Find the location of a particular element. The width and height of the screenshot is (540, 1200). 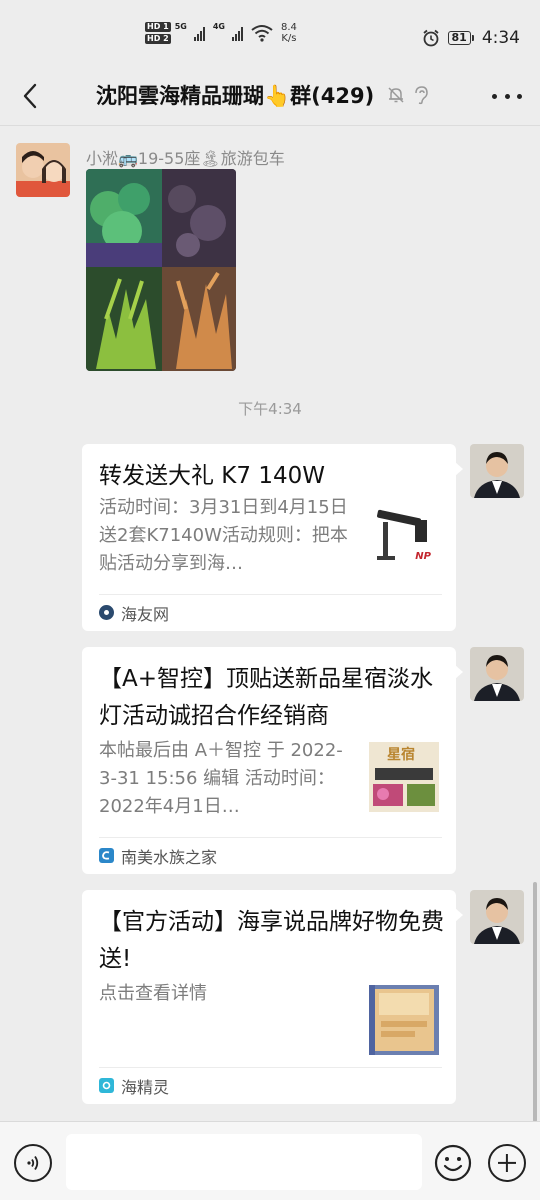

net-speed: 8.4 K/s is located at coordinates (289, 33).